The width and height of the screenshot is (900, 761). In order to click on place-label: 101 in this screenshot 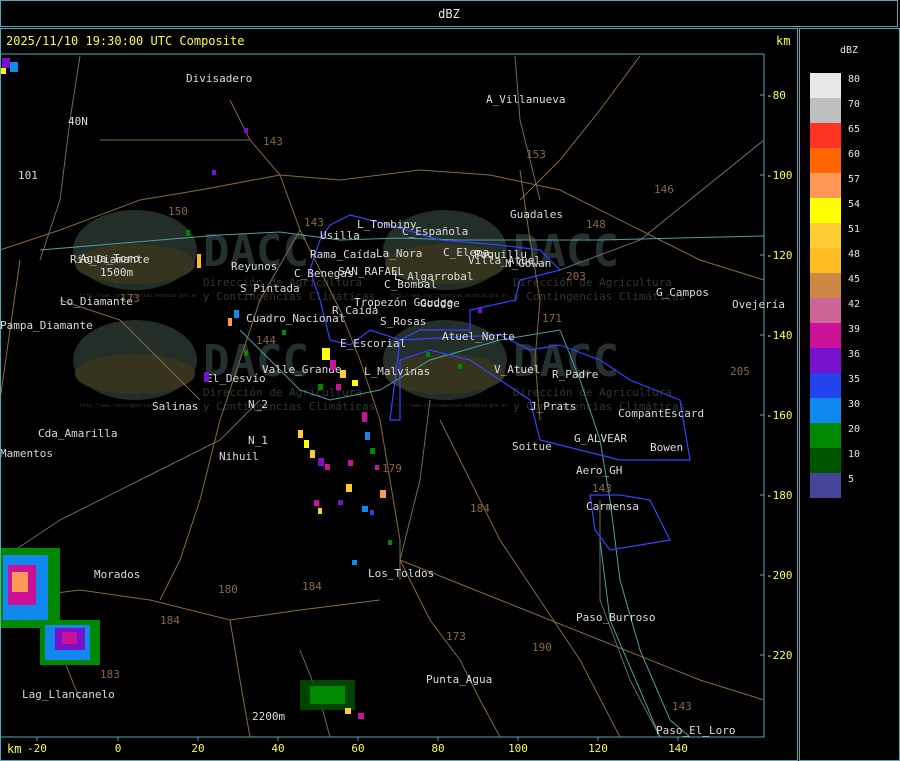, I will do `click(28, 175)`.